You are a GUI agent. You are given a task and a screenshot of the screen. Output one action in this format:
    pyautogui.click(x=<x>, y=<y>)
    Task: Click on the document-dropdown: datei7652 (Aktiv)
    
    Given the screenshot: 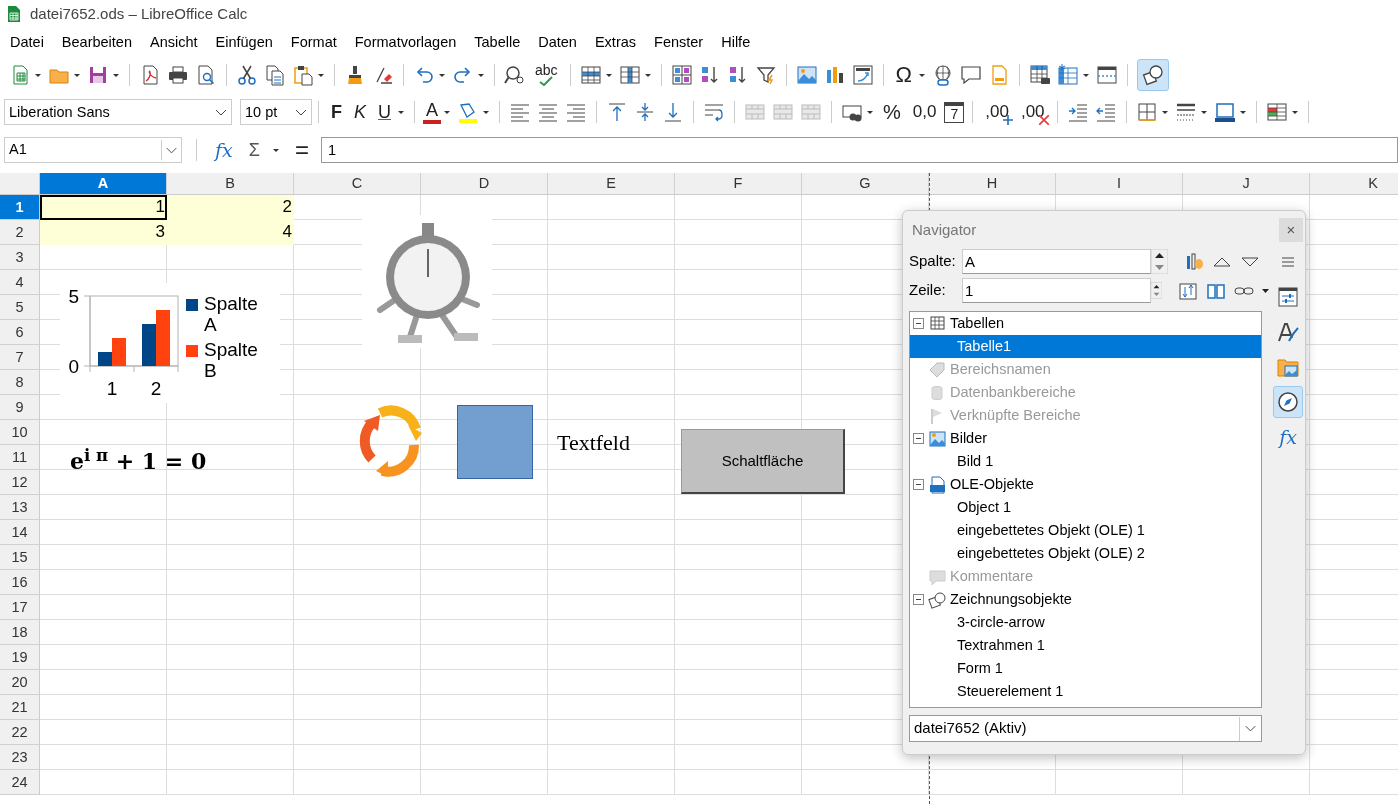 What is the action you would take?
    pyautogui.click(x=1085, y=729)
    